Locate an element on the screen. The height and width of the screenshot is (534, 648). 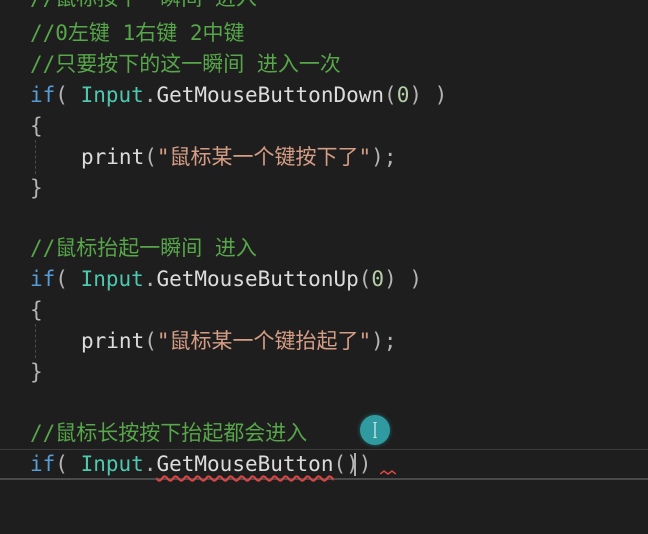
code-line-comment: //鼠标按下一瞬间 进入 is located at coordinates (143, 7).